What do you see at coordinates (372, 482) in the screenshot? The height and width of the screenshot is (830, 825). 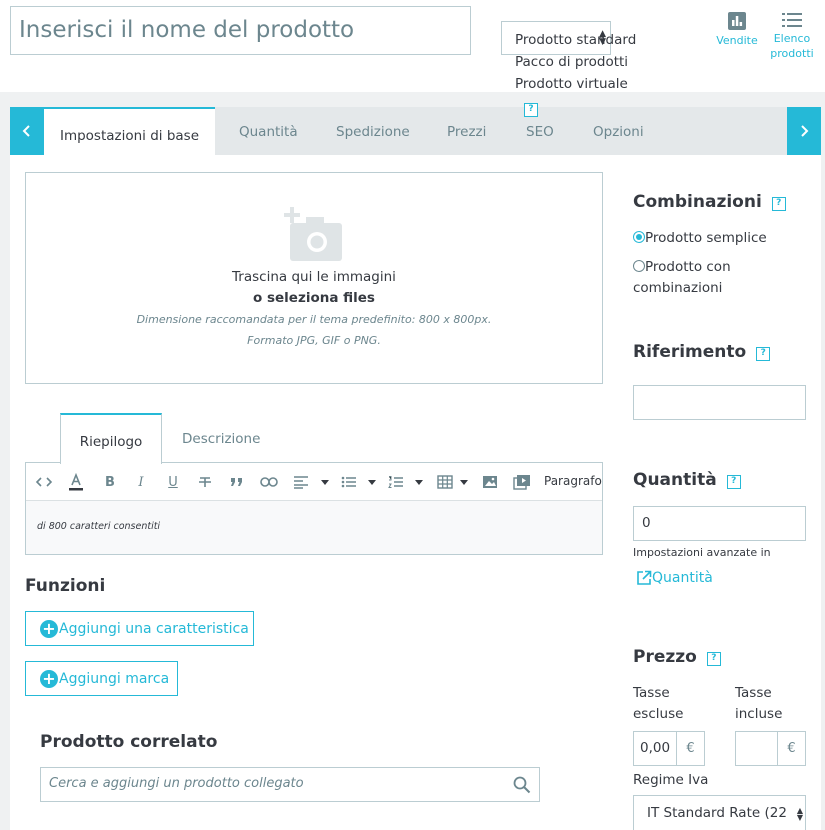 I see `bullet-list-caret-icon` at bounding box center [372, 482].